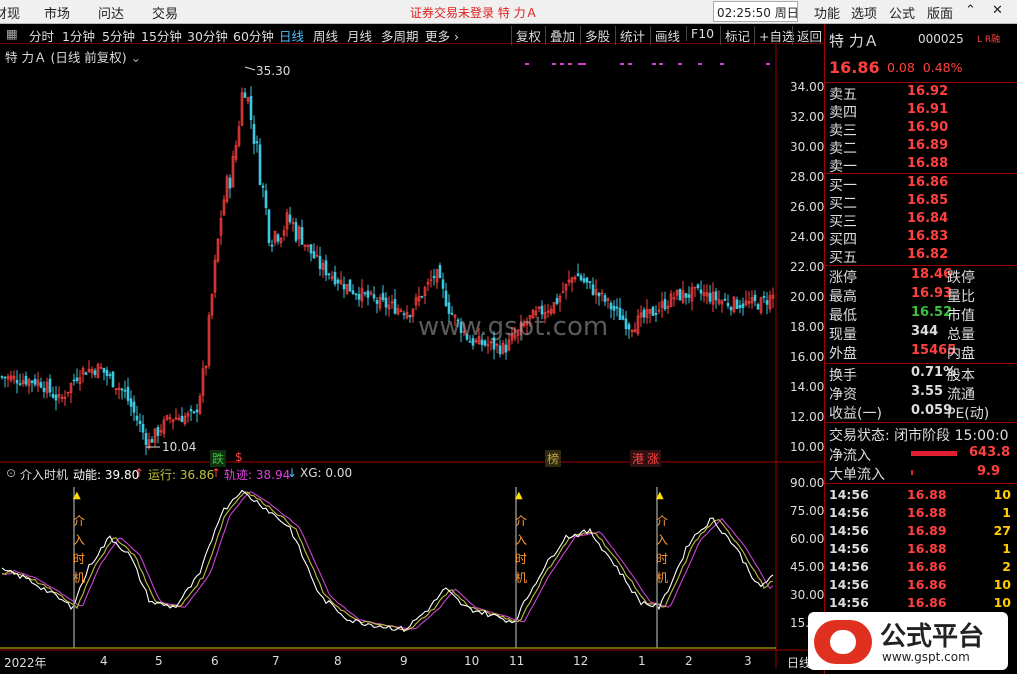  What do you see at coordinates (553, 458) in the screenshot?
I see `event-mark-bang: 榜` at bounding box center [553, 458].